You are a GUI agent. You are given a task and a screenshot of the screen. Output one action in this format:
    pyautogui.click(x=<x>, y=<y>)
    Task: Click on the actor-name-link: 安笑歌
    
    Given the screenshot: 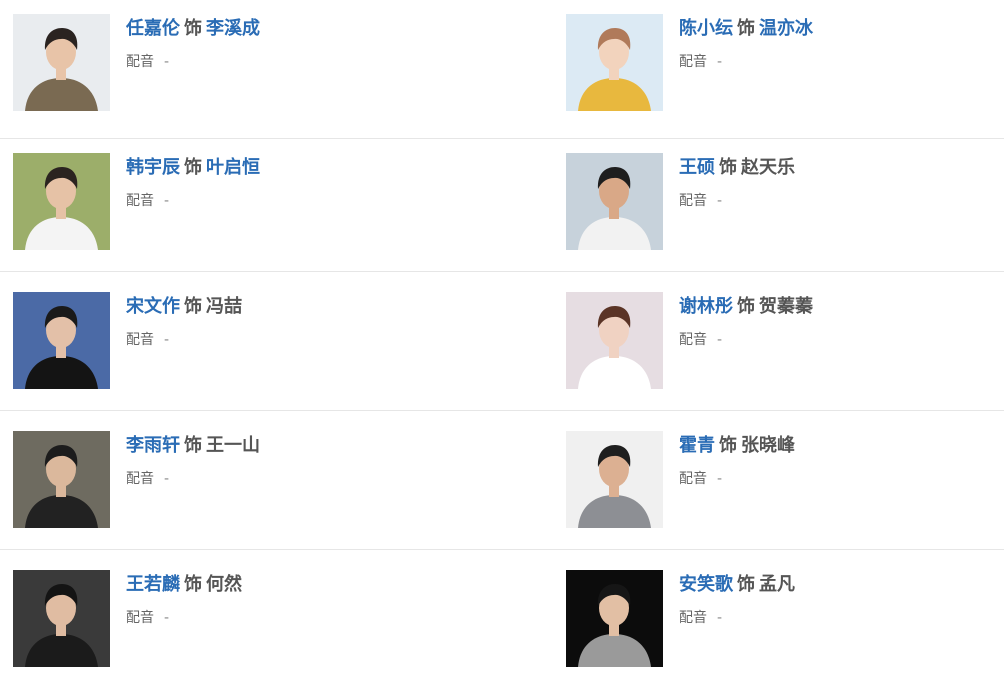 What is the action you would take?
    pyautogui.click(x=706, y=584)
    